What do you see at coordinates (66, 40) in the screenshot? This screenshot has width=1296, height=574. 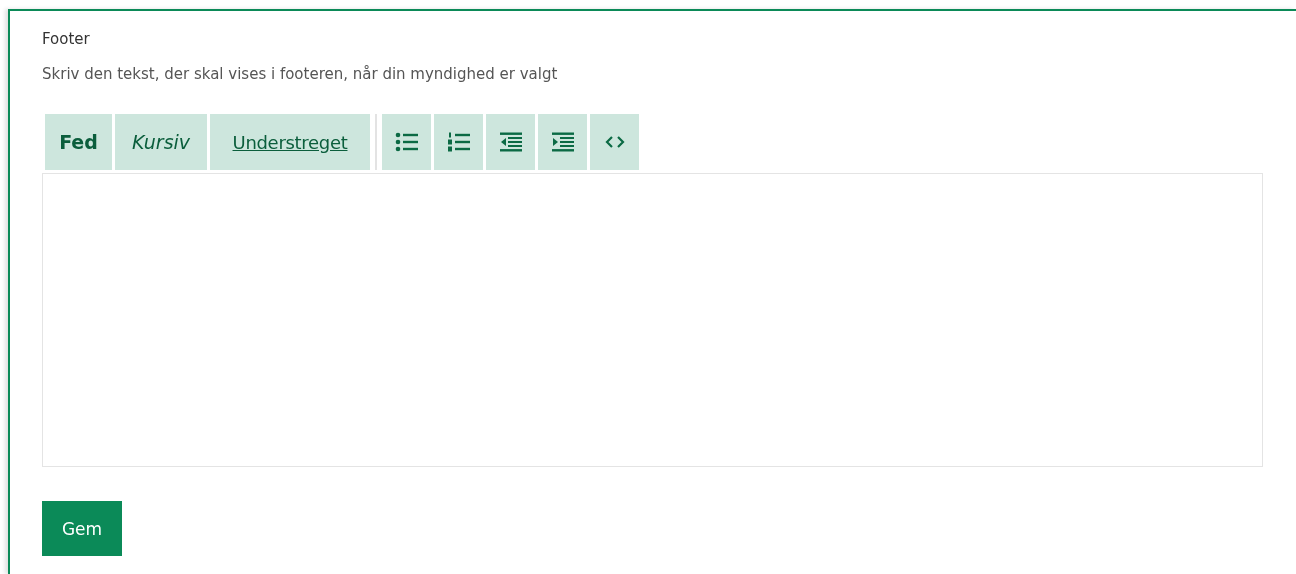 I see `section-title: Footer` at bounding box center [66, 40].